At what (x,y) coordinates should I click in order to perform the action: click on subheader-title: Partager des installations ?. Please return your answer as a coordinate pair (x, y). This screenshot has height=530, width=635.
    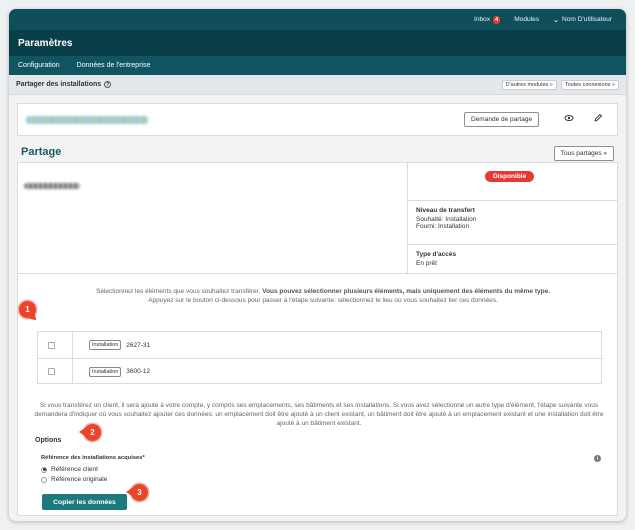
    Looking at the image, I should click on (64, 84).